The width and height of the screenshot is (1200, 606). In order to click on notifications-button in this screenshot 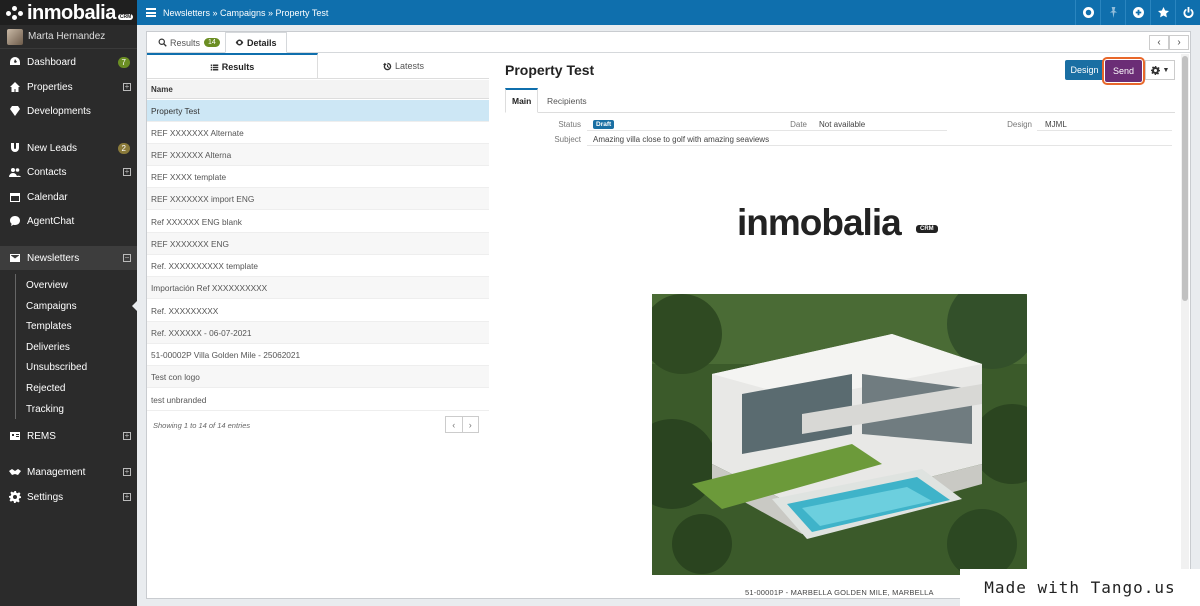, I will do `click(1112, 12)`.